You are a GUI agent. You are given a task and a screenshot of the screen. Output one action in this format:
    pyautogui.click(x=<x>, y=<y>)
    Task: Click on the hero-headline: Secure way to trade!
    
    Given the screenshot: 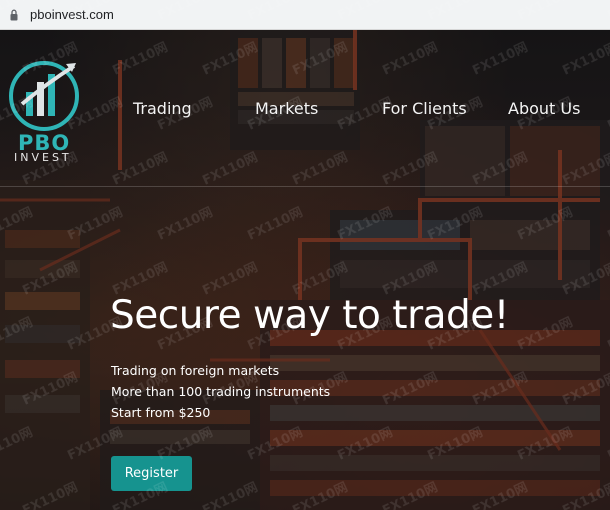 What is the action you would take?
    pyautogui.click(x=309, y=315)
    